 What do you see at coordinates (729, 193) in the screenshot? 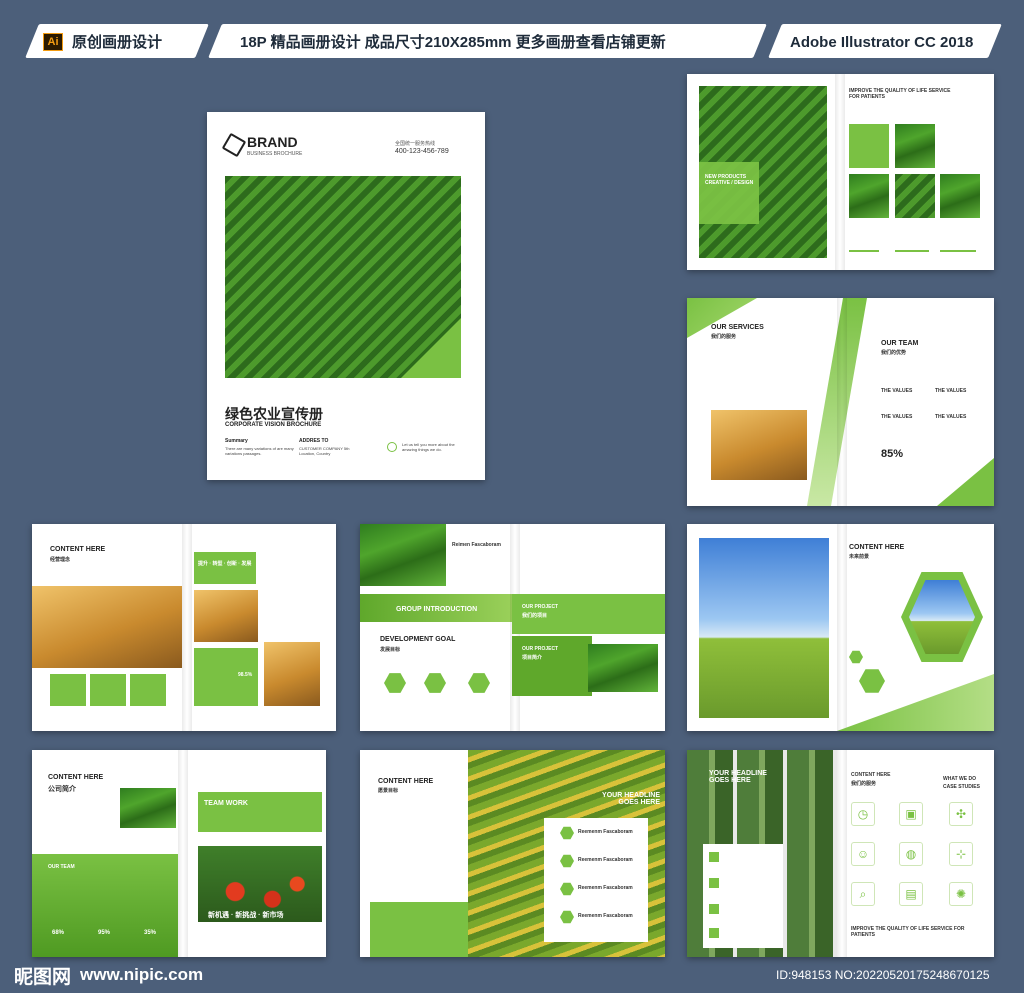
I see `spread1-green-overlay` at bounding box center [729, 193].